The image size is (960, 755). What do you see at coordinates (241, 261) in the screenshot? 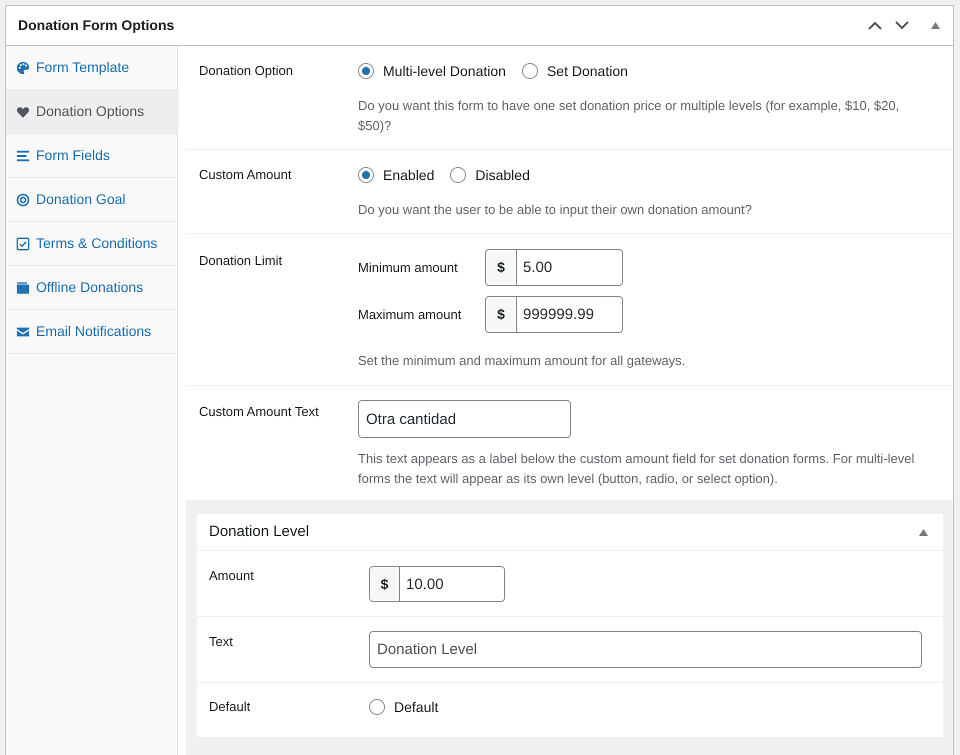
I see `field-label: Donation Limit` at bounding box center [241, 261].